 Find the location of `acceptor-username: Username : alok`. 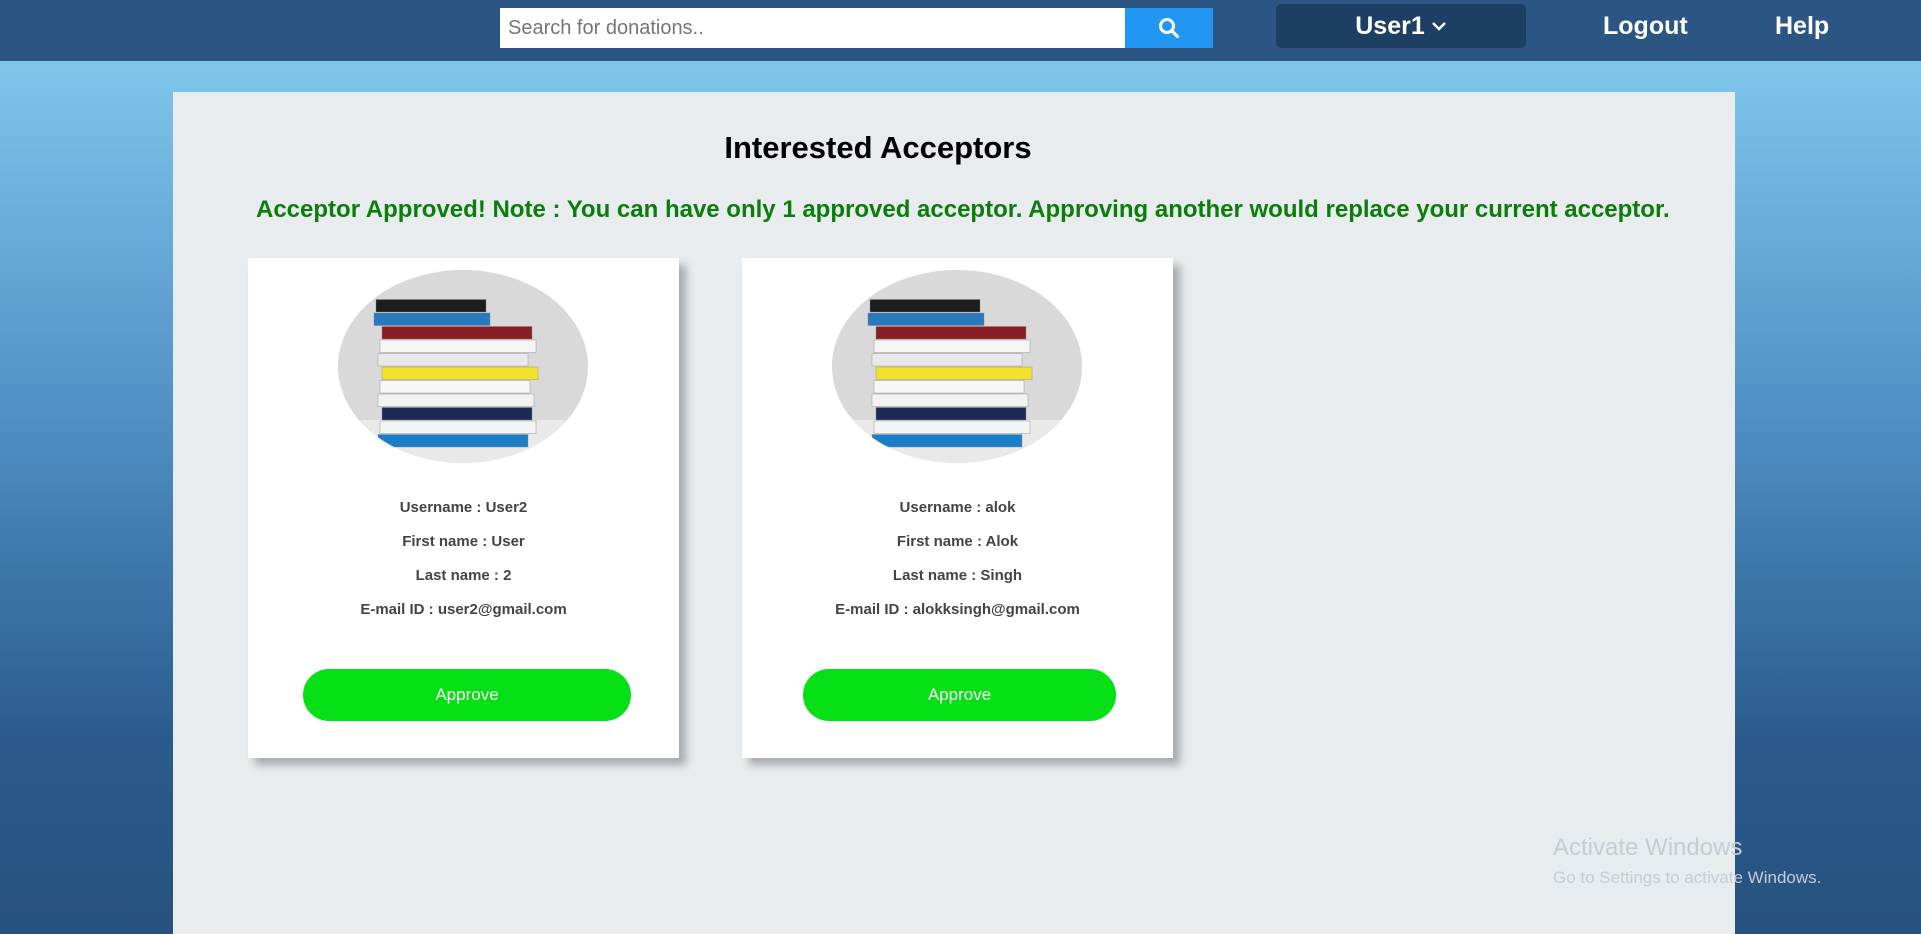

acceptor-username: Username : alok is located at coordinates (957, 507).